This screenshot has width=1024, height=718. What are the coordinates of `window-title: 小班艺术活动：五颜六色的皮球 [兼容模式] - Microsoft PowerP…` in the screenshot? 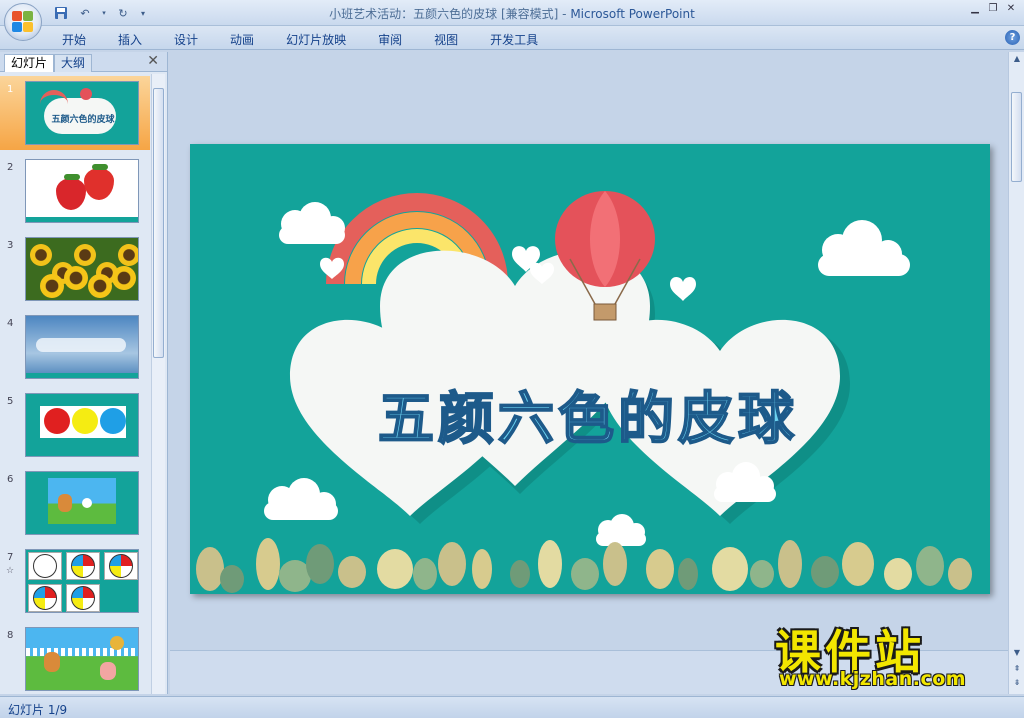 It's located at (512, 14).